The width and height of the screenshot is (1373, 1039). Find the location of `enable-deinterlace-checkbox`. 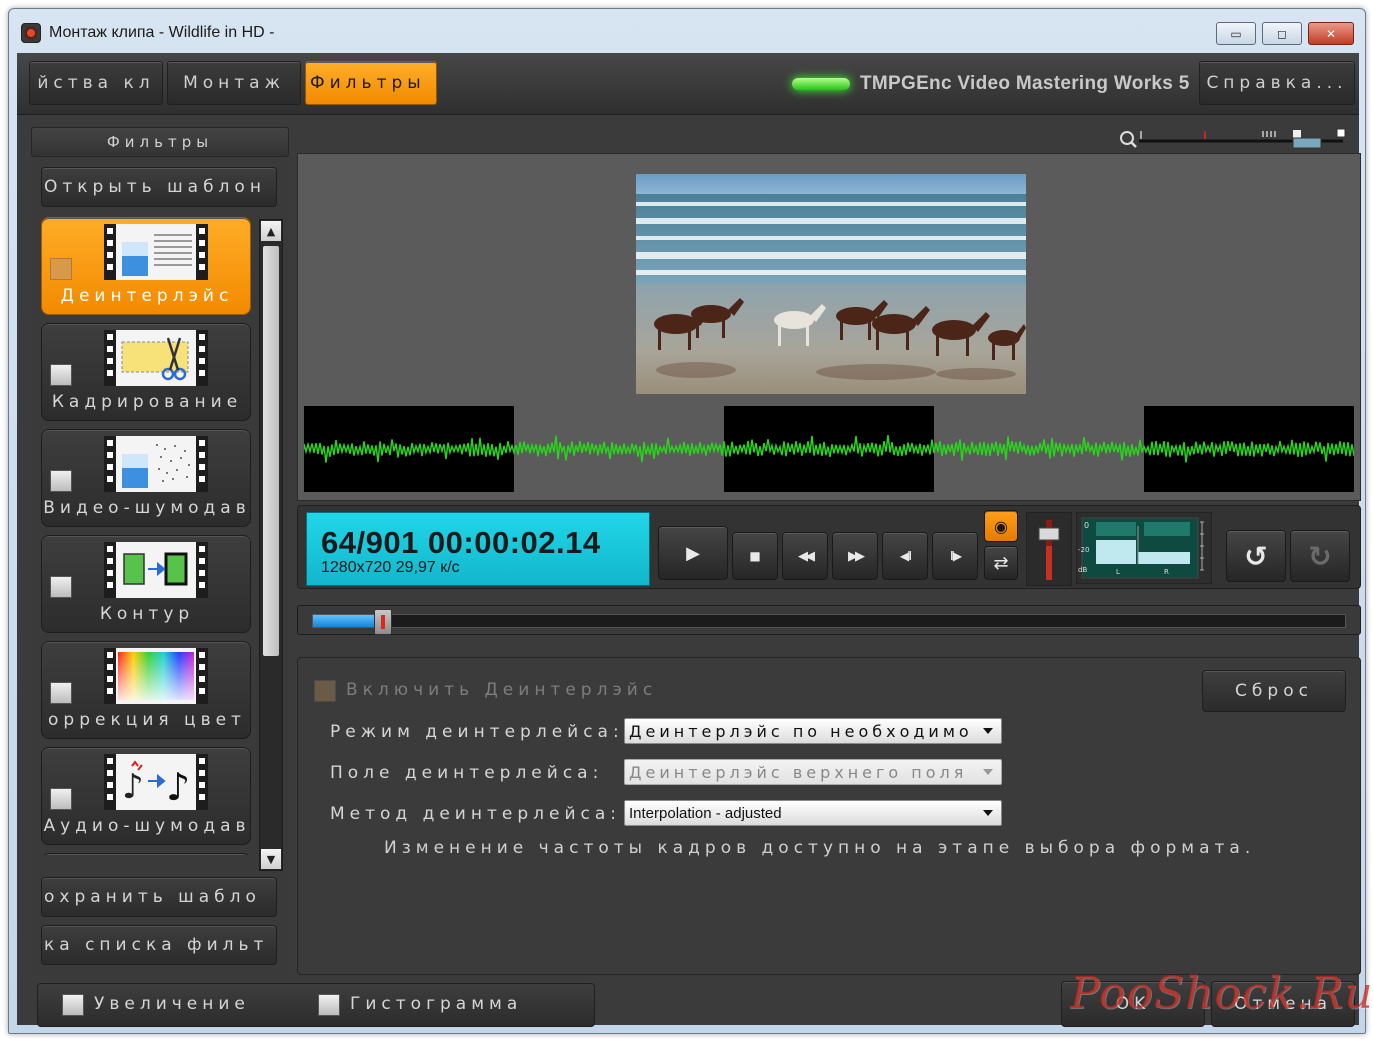

enable-deinterlace-checkbox is located at coordinates (325, 691).